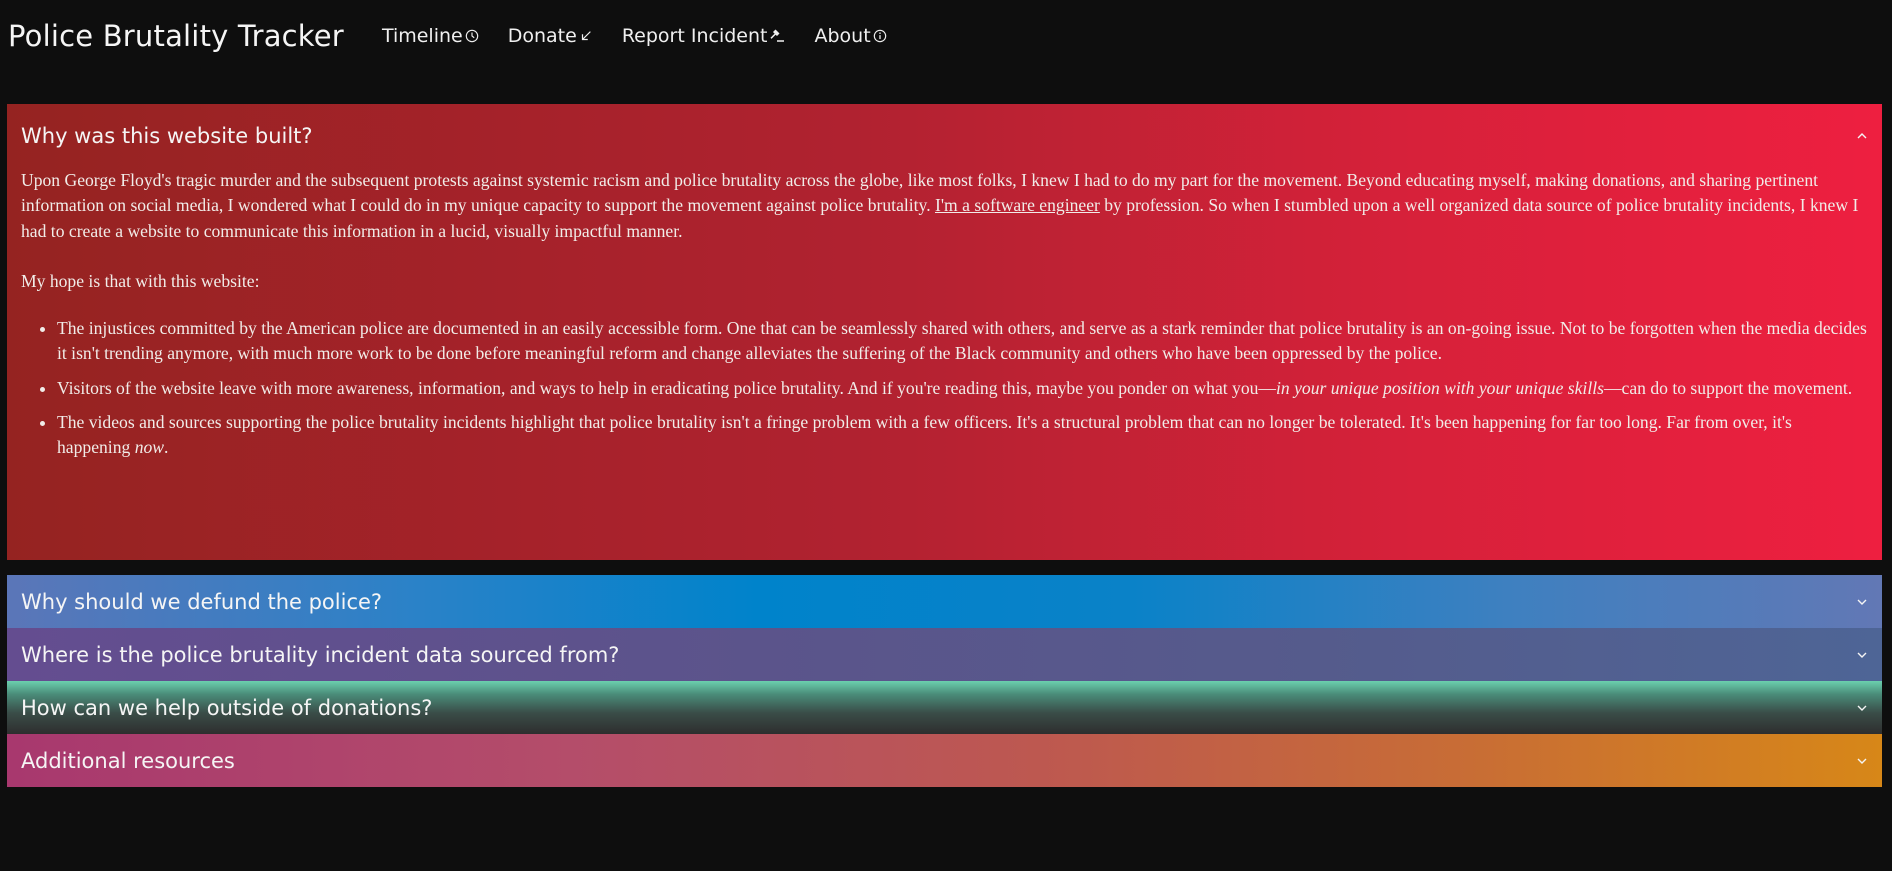  I want to click on faq-header-defund: Why should we defund the police?, so click(944, 601).